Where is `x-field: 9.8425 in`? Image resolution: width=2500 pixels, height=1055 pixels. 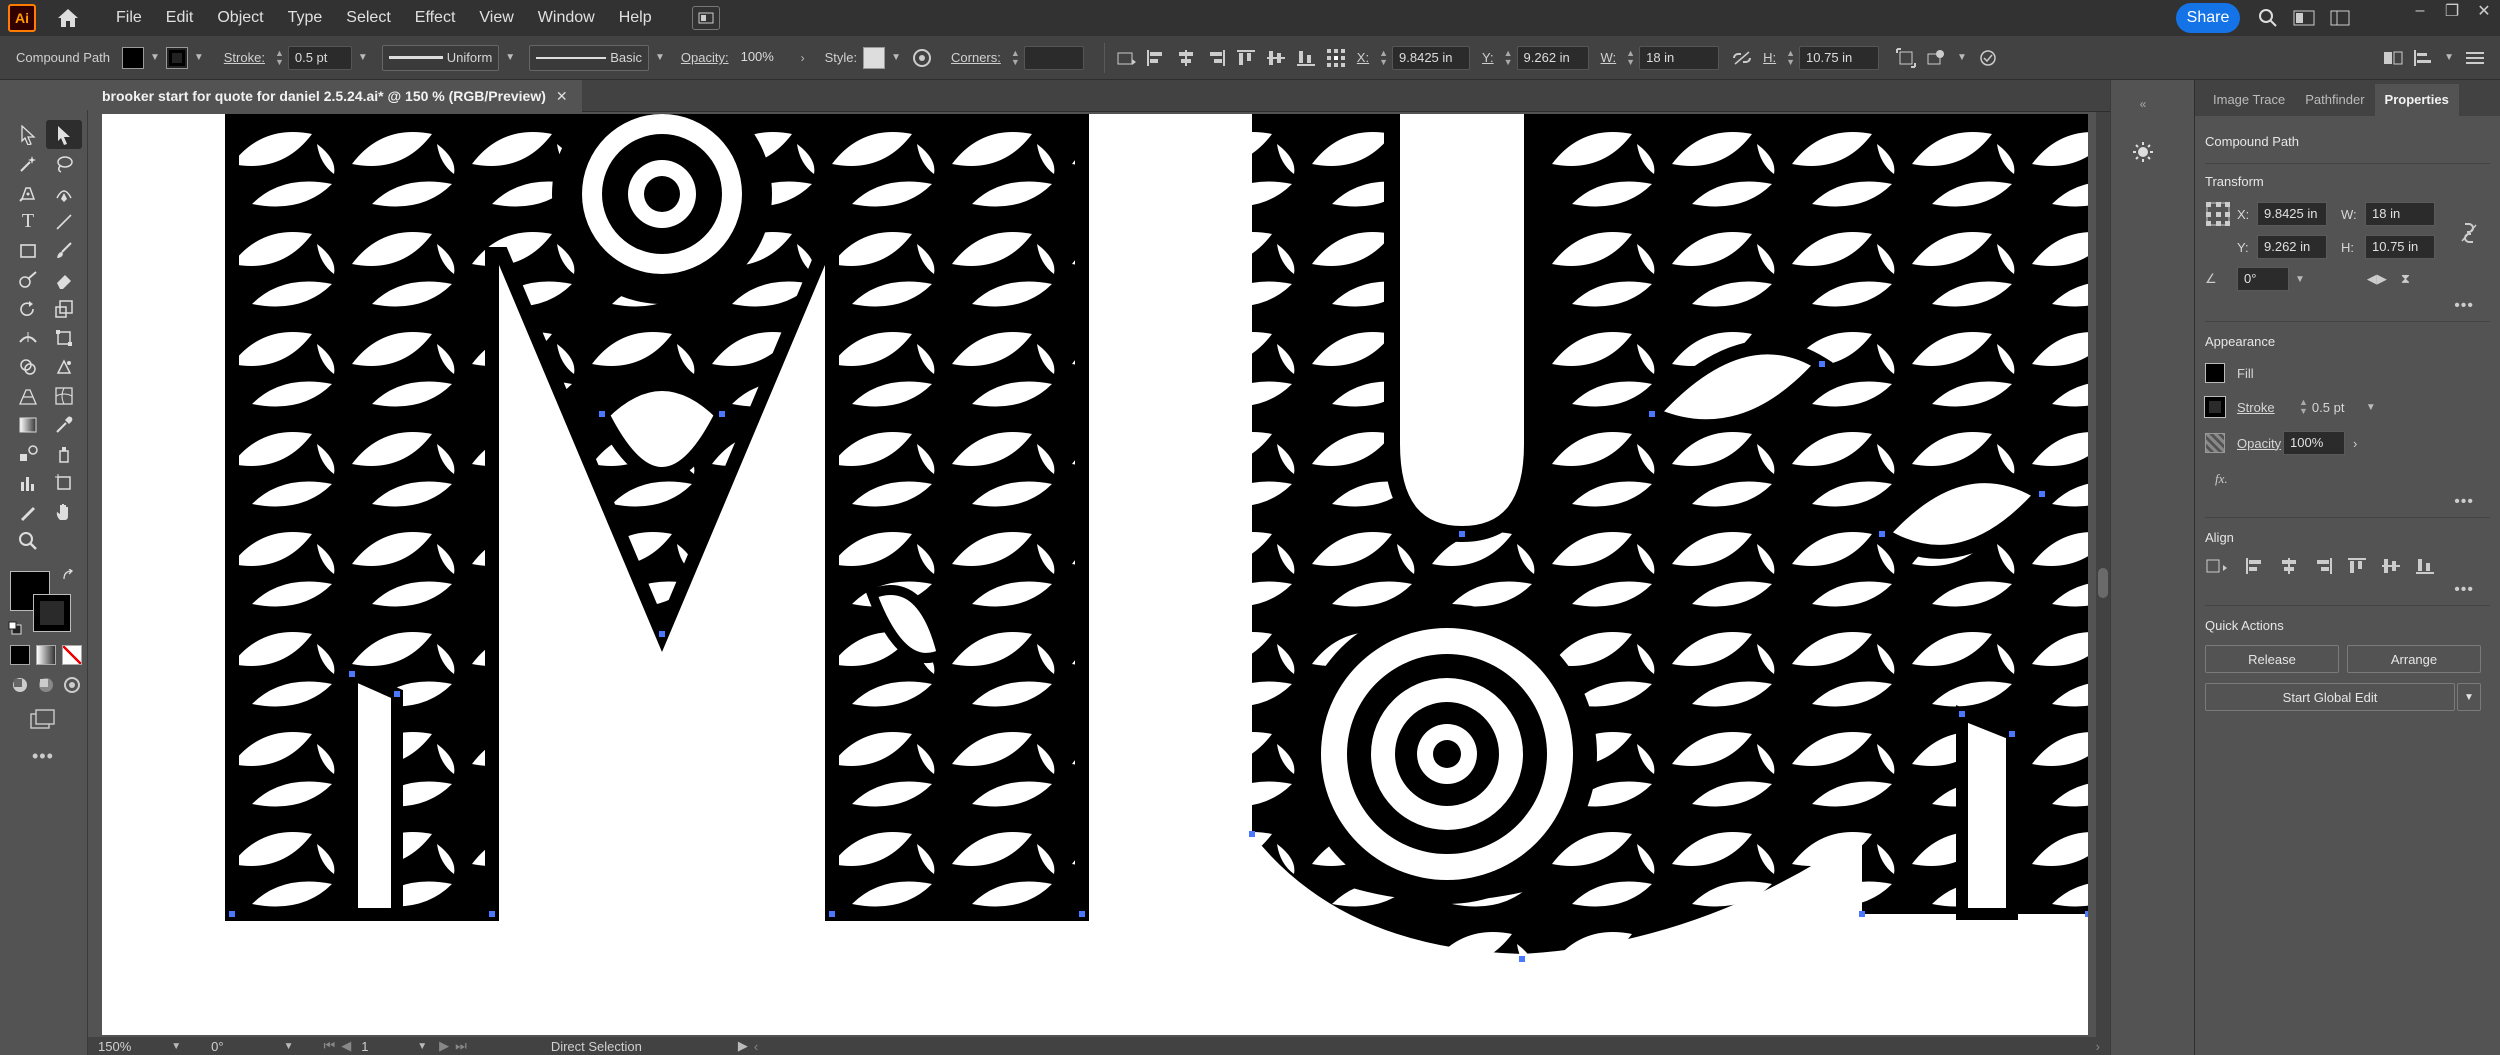 x-field: 9.8425 in is located at coordinates (1431, 57).